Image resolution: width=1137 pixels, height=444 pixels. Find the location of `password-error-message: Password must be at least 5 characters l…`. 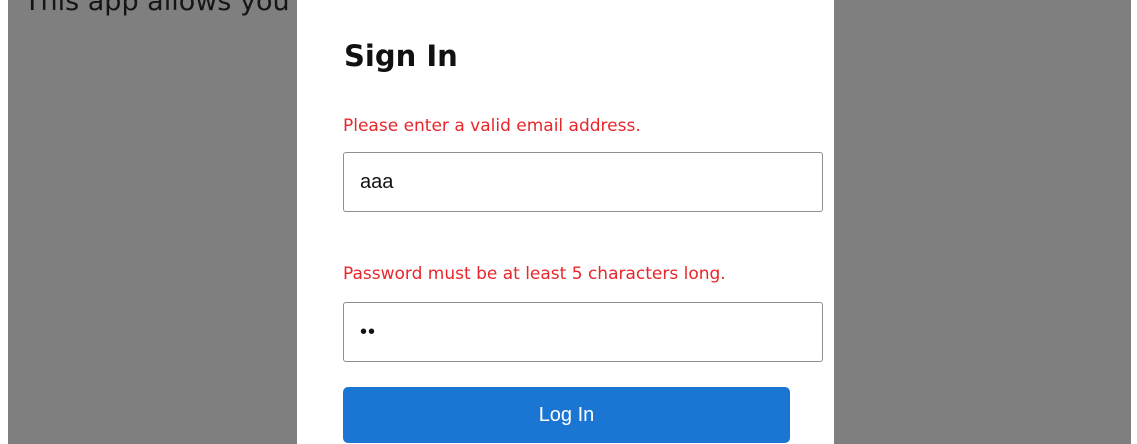

password-error-message: Password must be at least 5 characters l… is located at coordinates (534, 274).